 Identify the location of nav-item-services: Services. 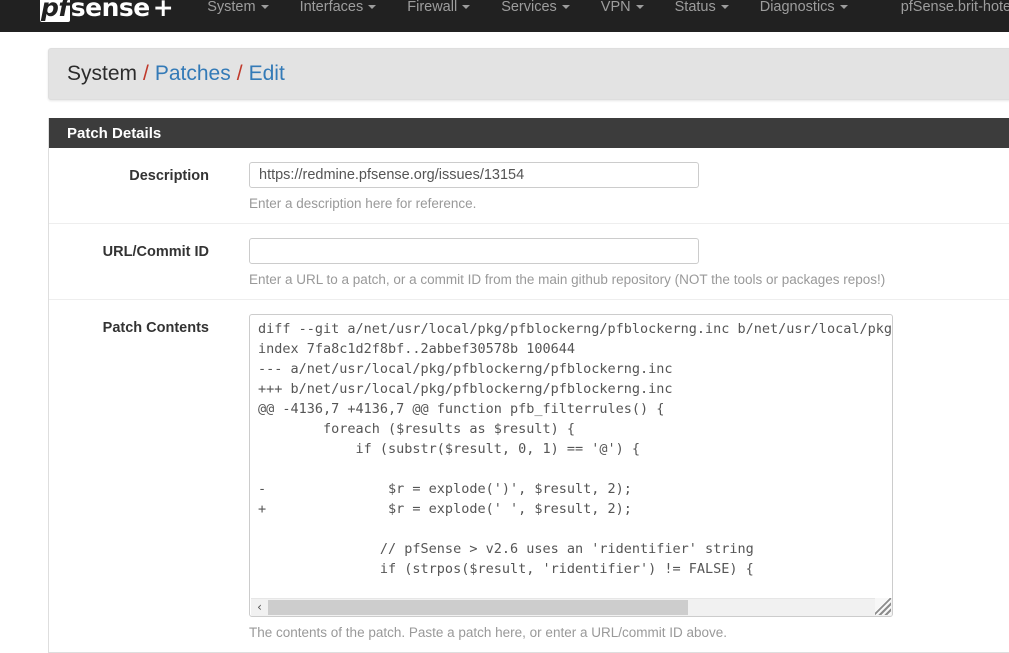
(535, 7).